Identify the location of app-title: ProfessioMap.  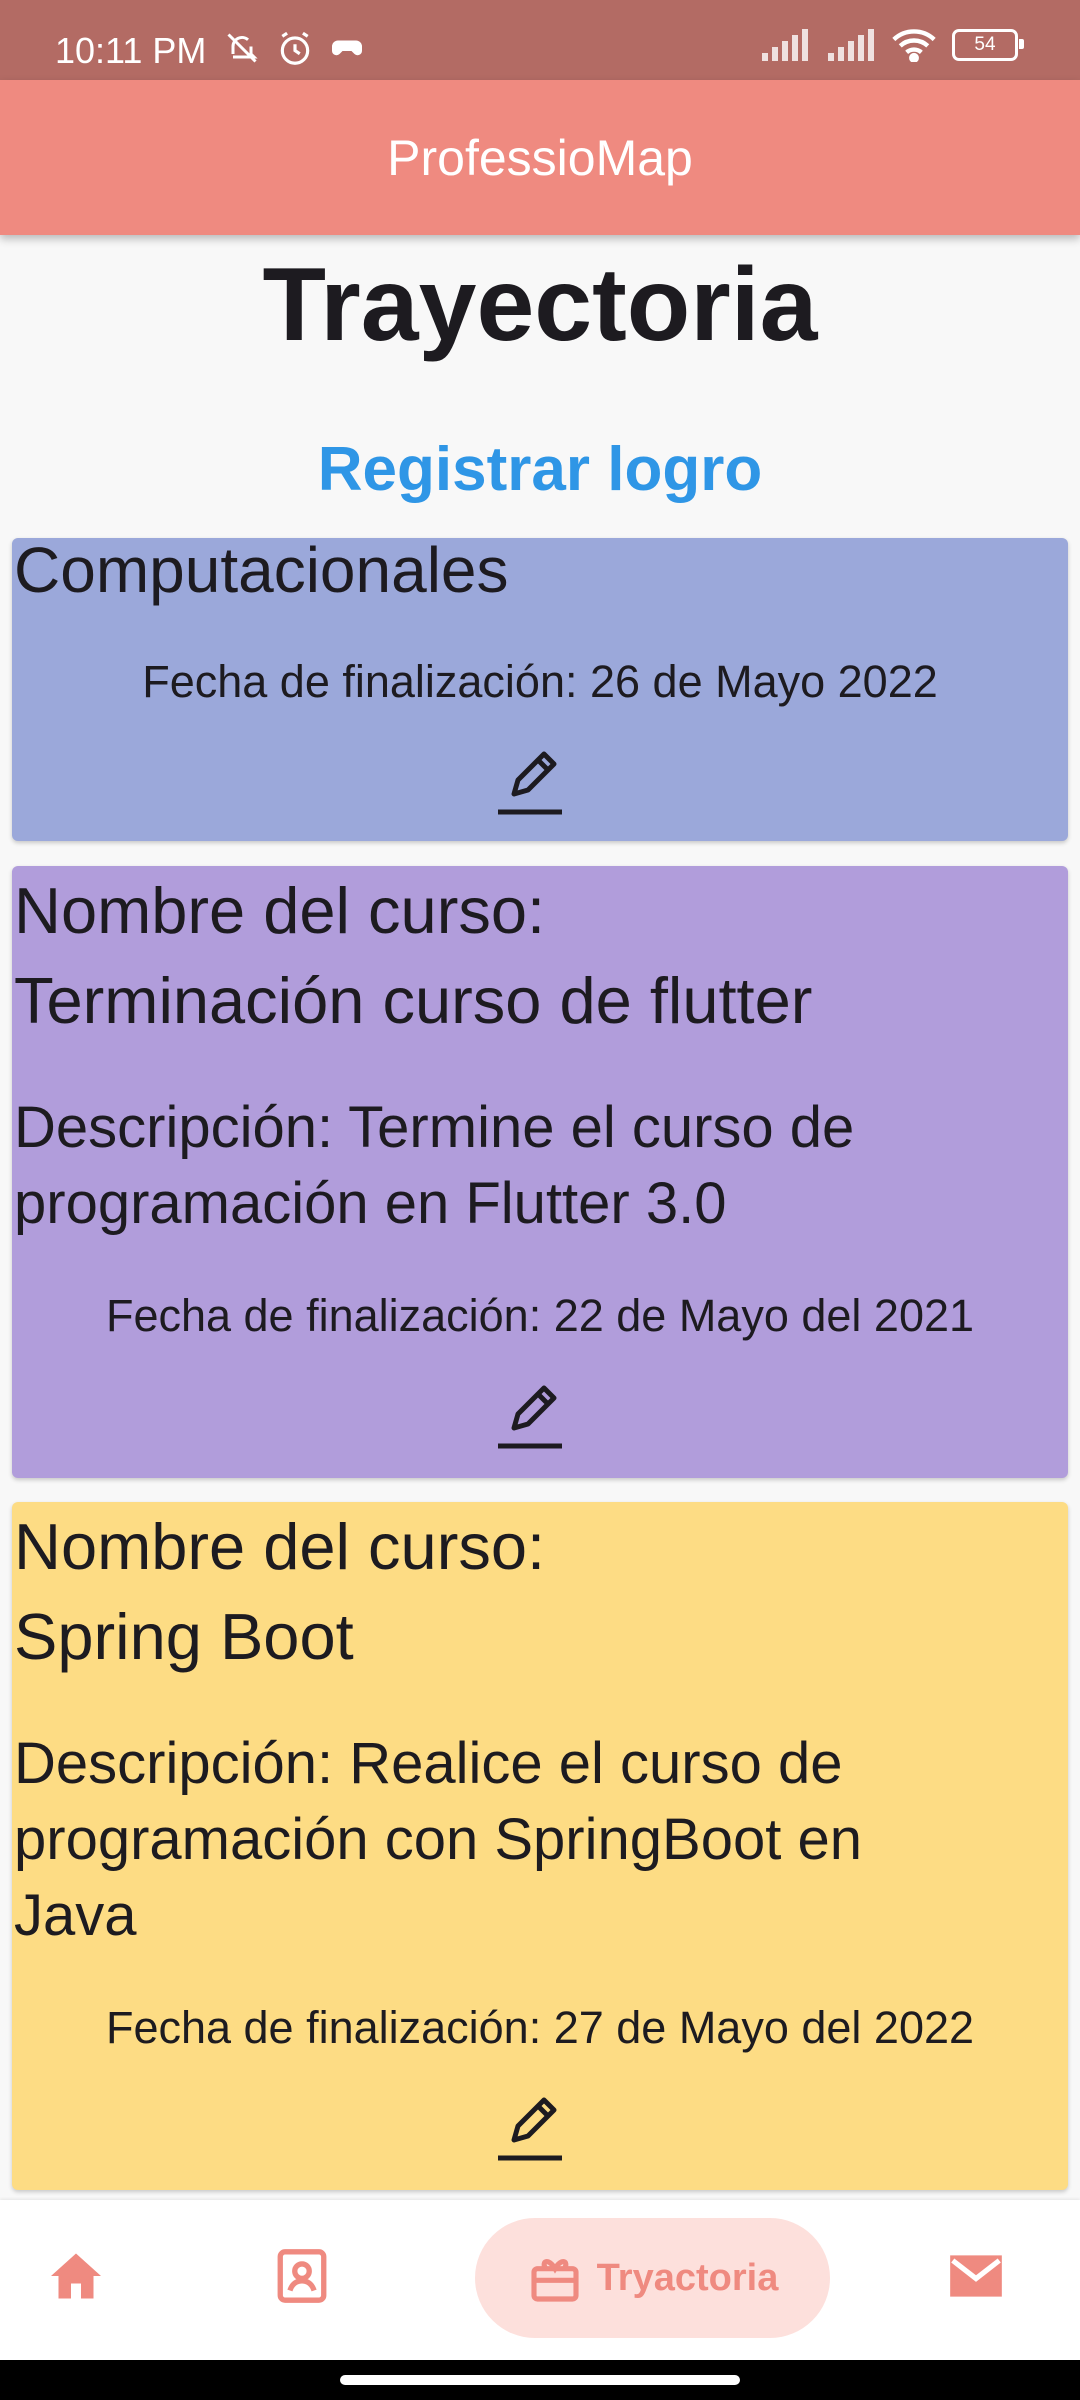
(540, 157).